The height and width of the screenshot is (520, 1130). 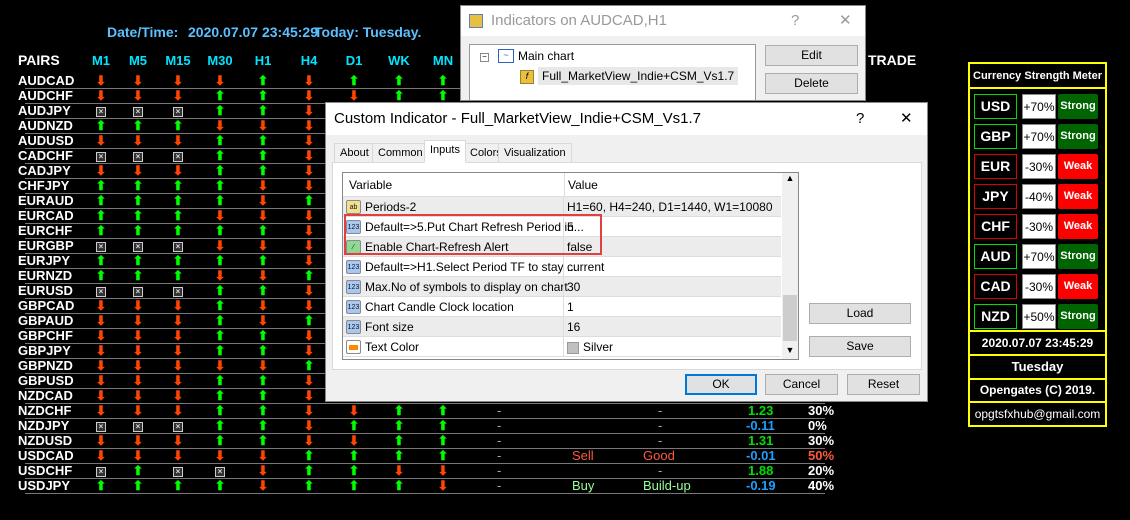 What do you see at coordinates (638, 76) in the screenshot?
I see `tree-indicator-item: Full_MarketView_Indie+CSM_Vs1.7` at bounding box center [638, 76].